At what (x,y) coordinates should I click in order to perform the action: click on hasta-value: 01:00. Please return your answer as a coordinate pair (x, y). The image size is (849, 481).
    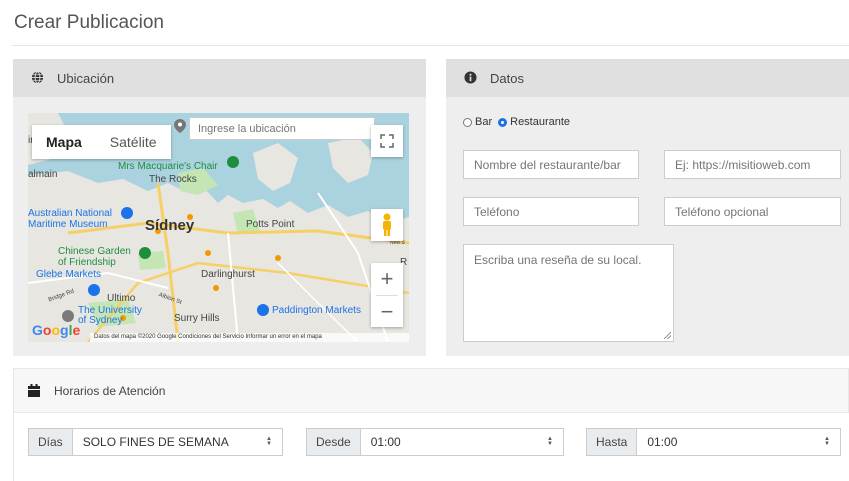
    Looking at the image, I should click on (662, 442).